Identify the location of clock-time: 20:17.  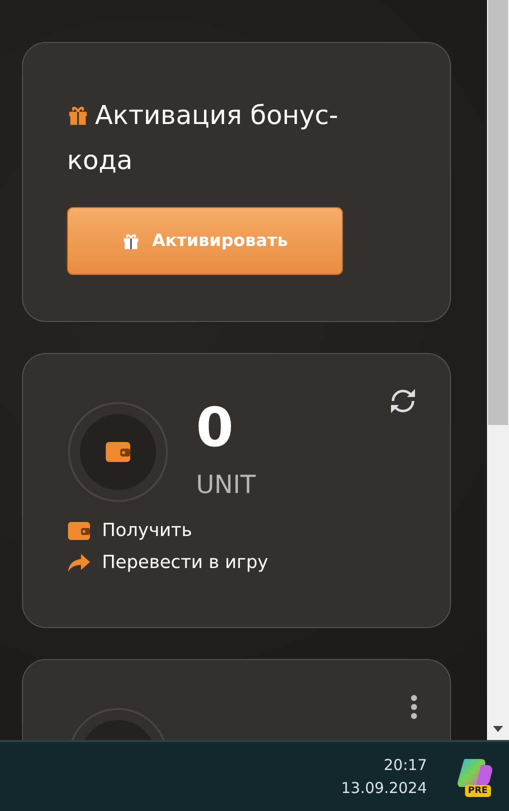
(405, 765).